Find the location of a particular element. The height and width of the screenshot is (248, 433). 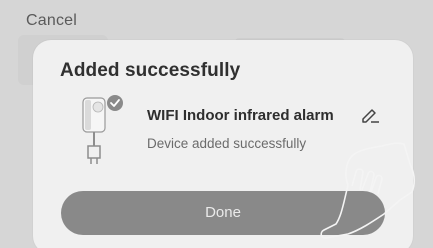

pencil-icon is located at coordinates (370, 114).